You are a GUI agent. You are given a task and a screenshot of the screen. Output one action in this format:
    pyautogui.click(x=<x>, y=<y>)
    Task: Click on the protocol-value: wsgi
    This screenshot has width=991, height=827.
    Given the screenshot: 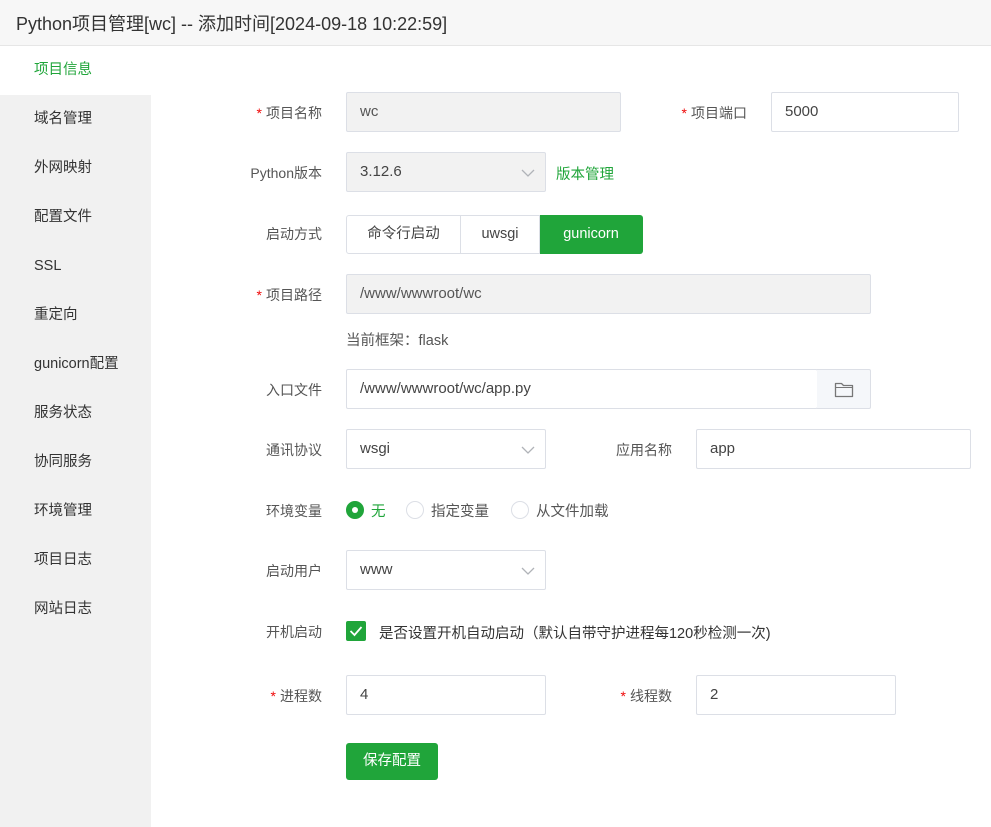 What is the action you would take?
    pyautogui.click(x=375, y=448)
    